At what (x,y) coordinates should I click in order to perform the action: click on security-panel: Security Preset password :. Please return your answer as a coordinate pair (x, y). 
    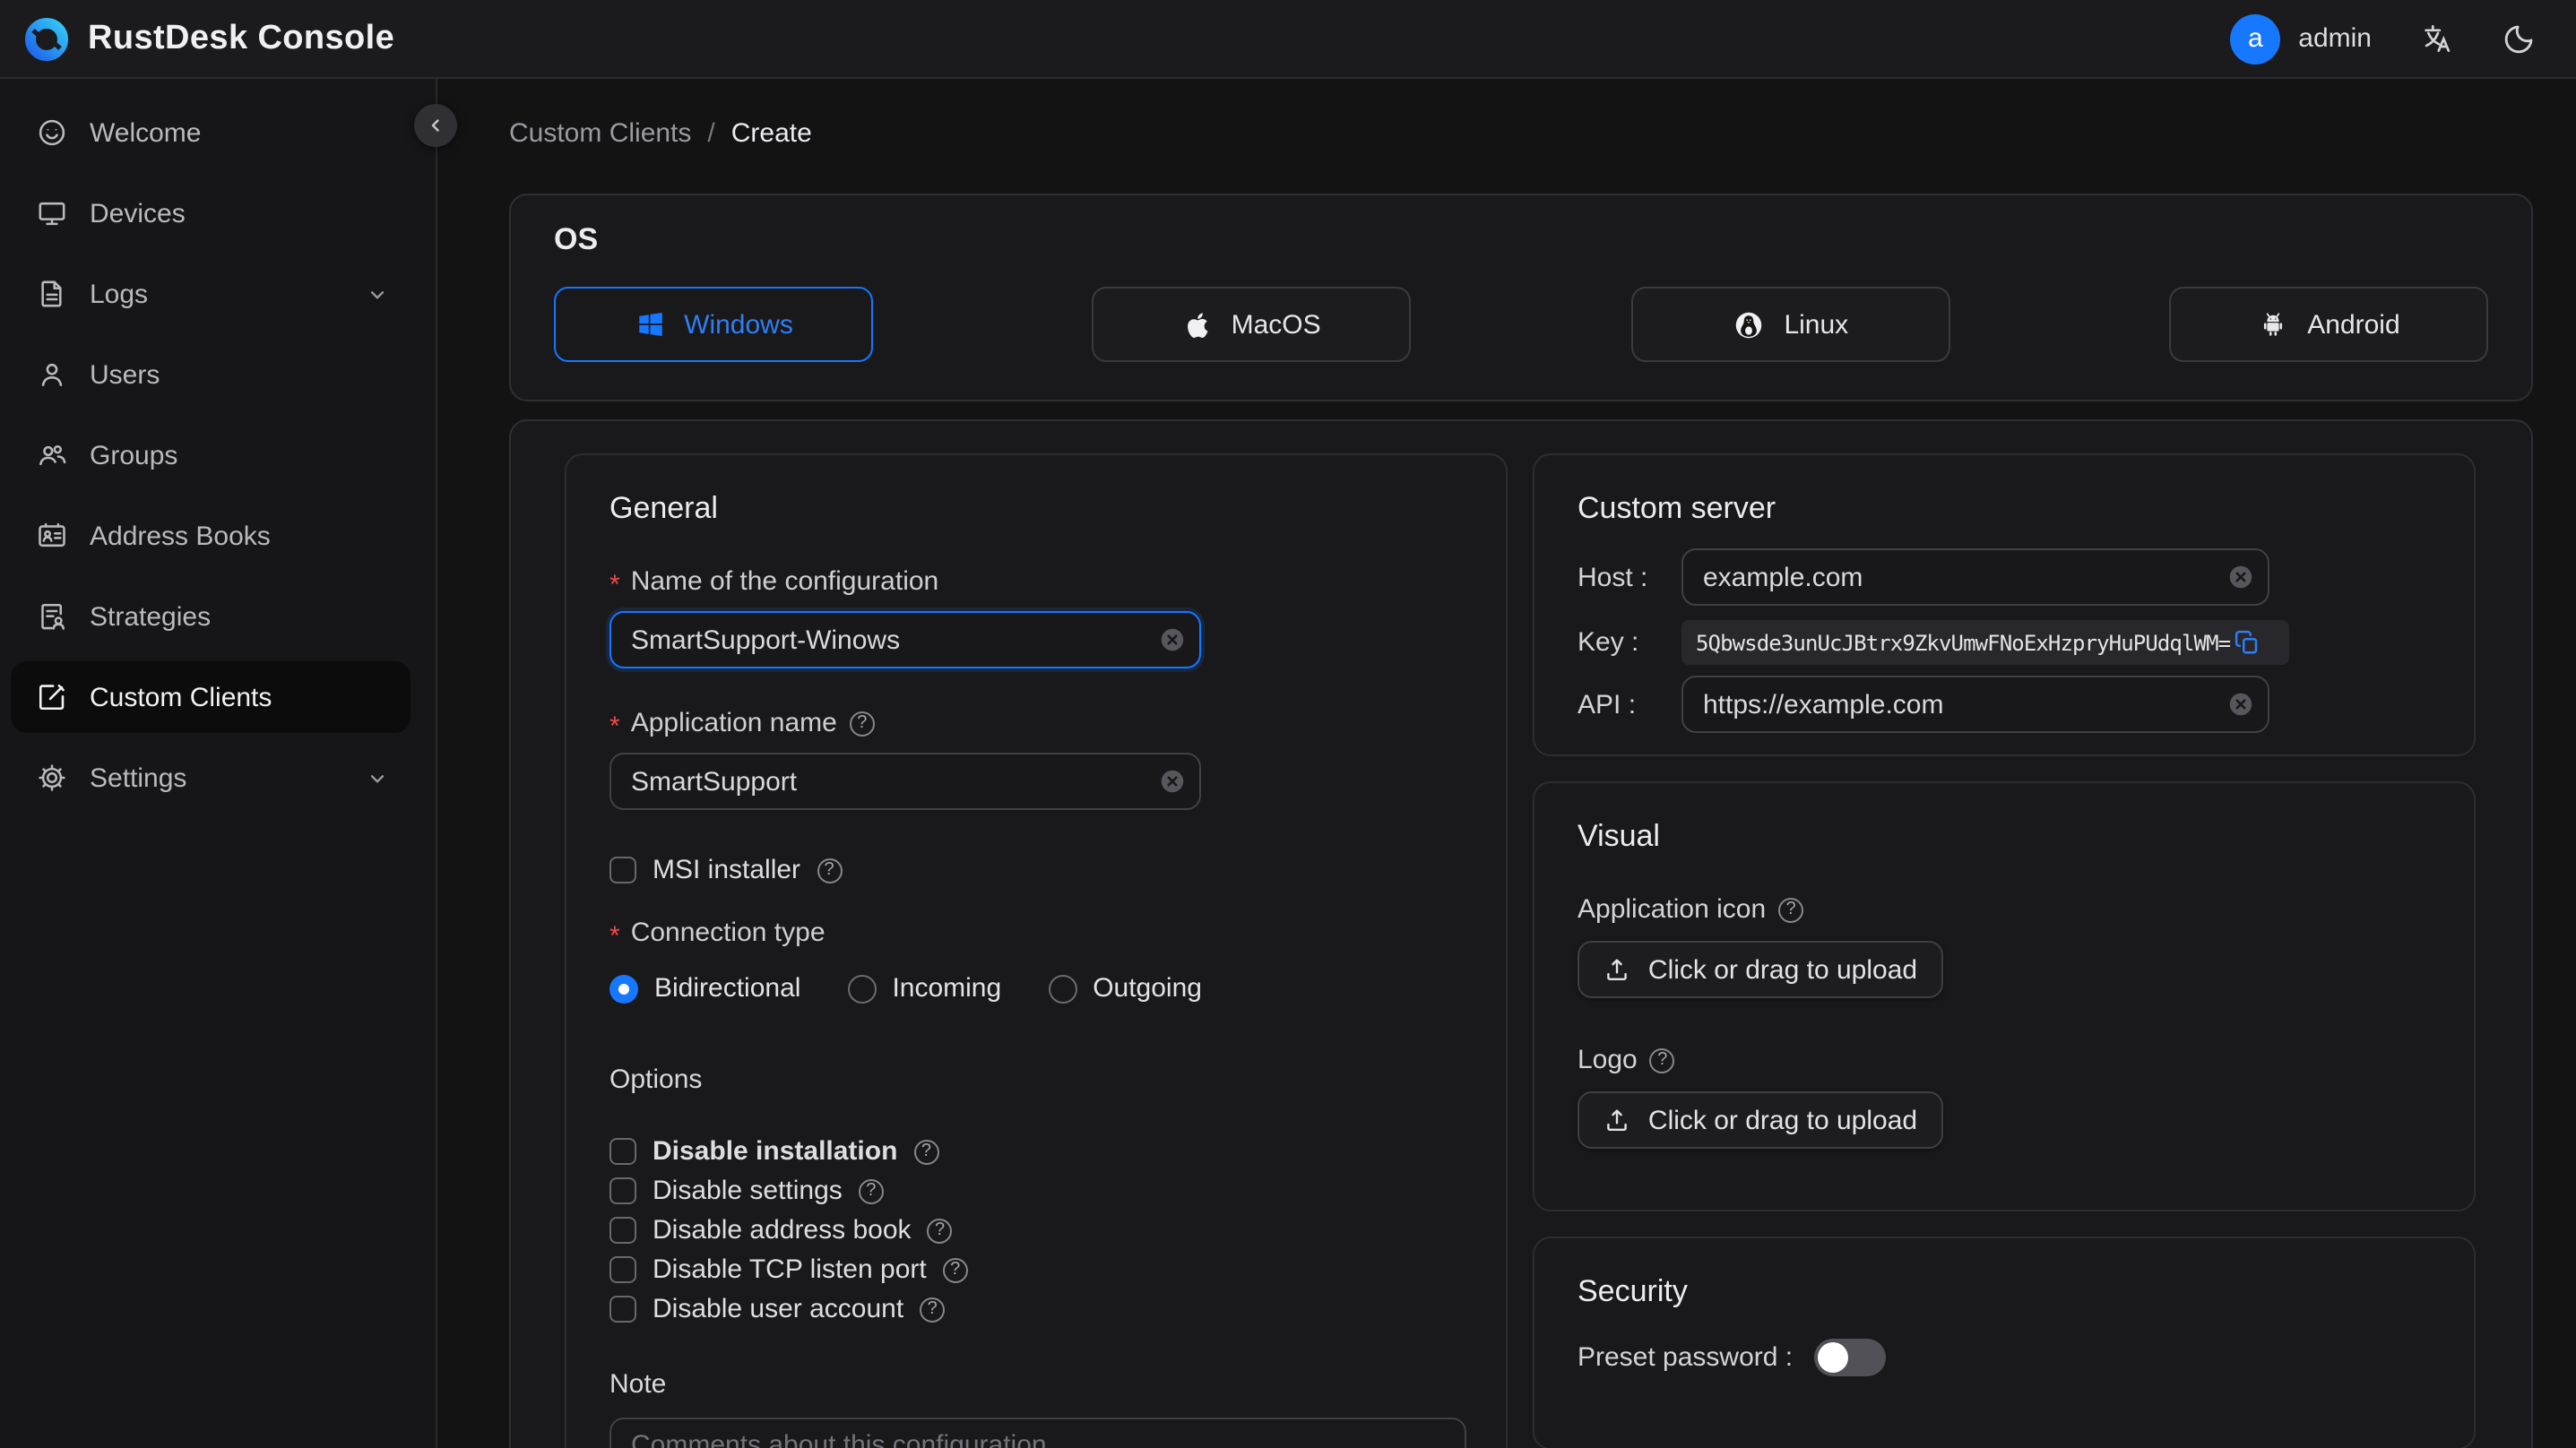
    Looking at the image, I should click on (2004, 1343).